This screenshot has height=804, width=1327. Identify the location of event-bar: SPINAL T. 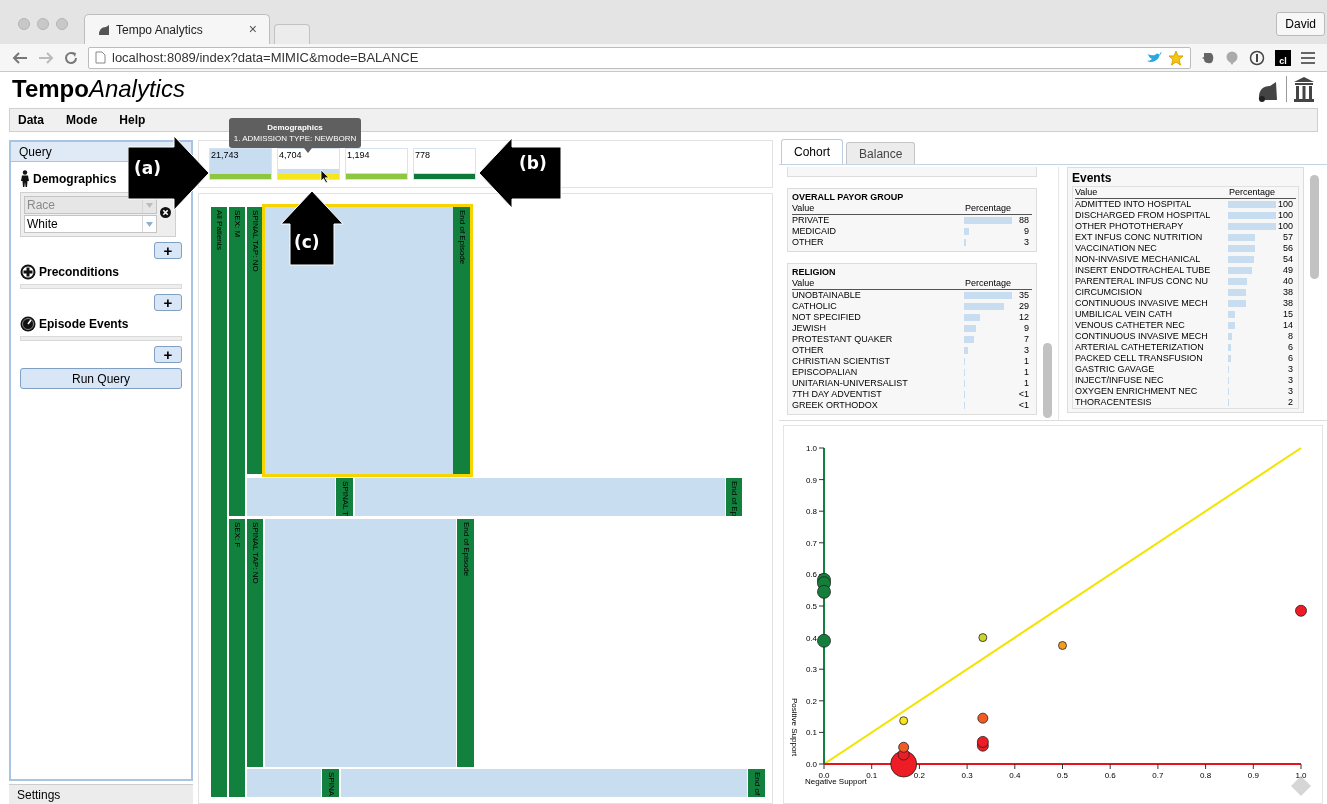
(344, 497).